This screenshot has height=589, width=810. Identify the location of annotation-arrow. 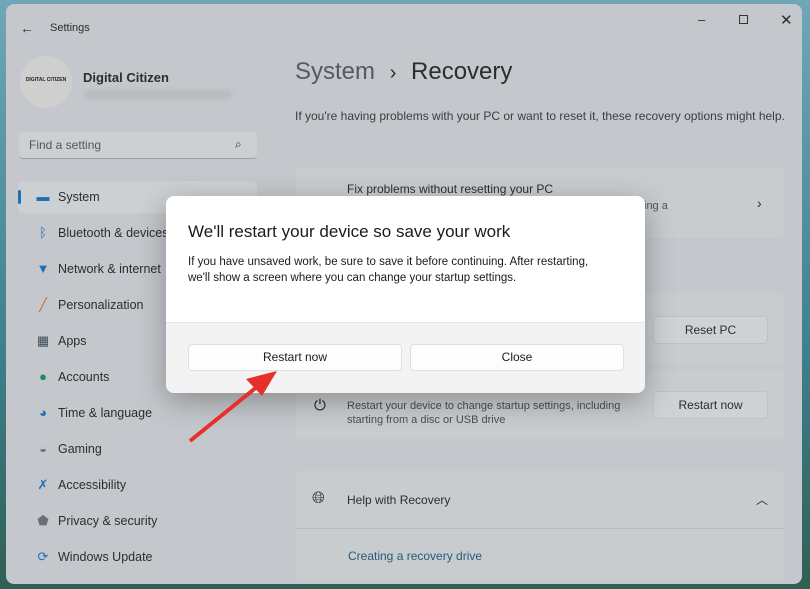
(232, 407).